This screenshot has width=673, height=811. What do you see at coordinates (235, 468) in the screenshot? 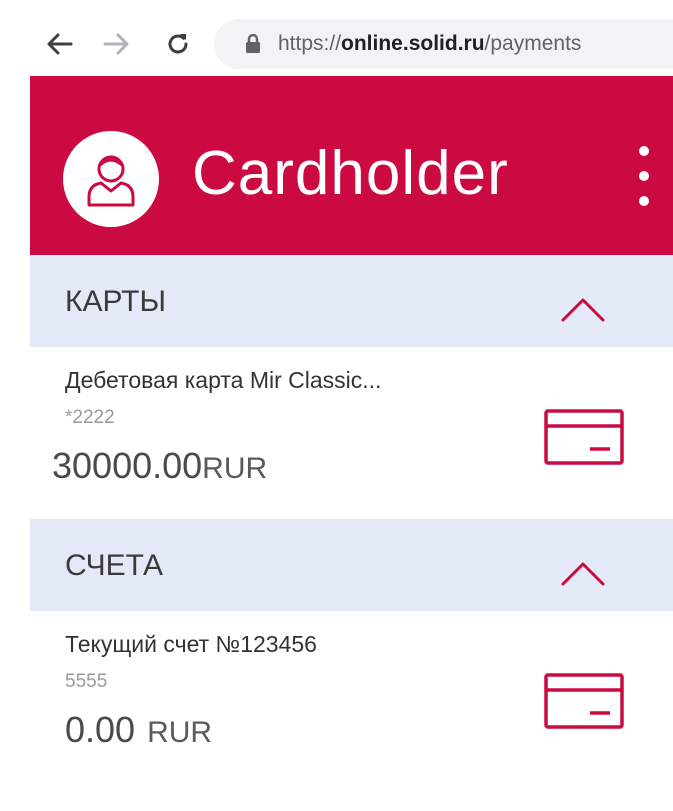
I see `card-currency: RUR` at bounding box center [235, 468].